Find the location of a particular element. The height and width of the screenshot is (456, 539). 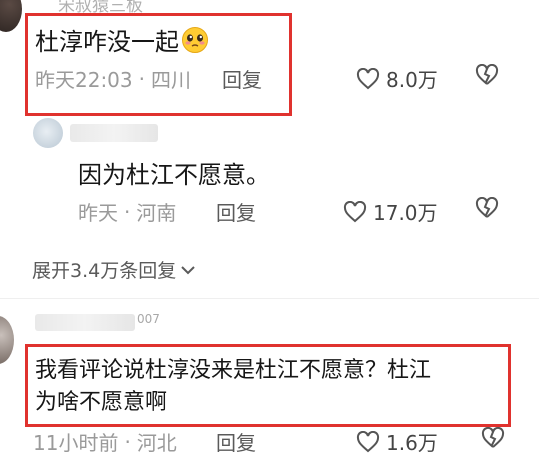

comment-1-text: 杜淳咋没一起 is located at coordinates (122, 39).